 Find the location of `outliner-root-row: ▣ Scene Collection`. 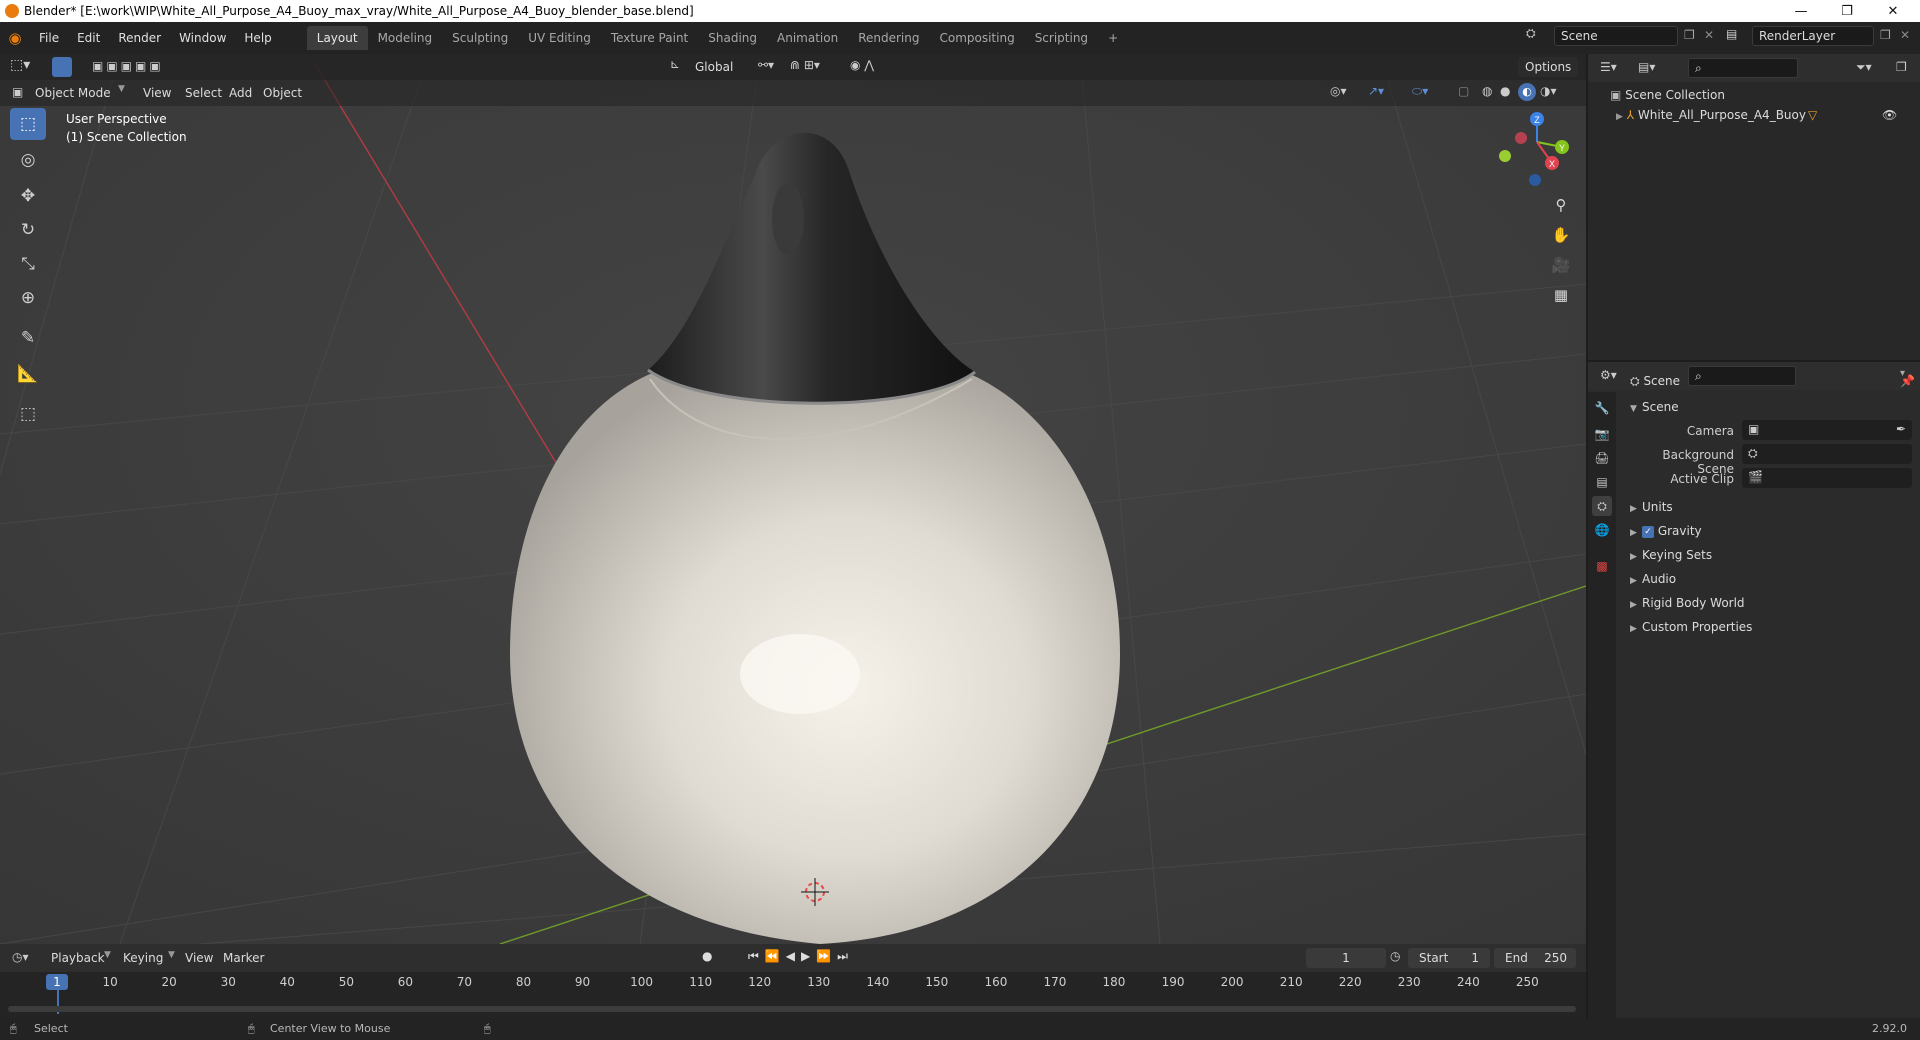

outliner-root-row: ▣ Scene Collection is located at coordinates (1667, 95).